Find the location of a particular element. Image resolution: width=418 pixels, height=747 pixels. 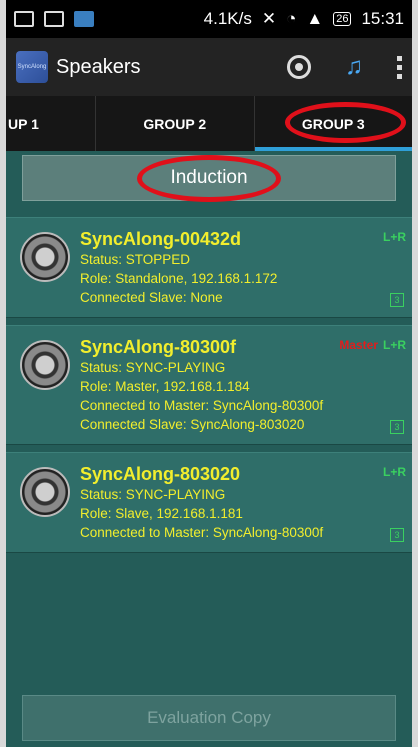

action-bar: SyncAlong Speakers ♫ is located at coordinates (209, 67).